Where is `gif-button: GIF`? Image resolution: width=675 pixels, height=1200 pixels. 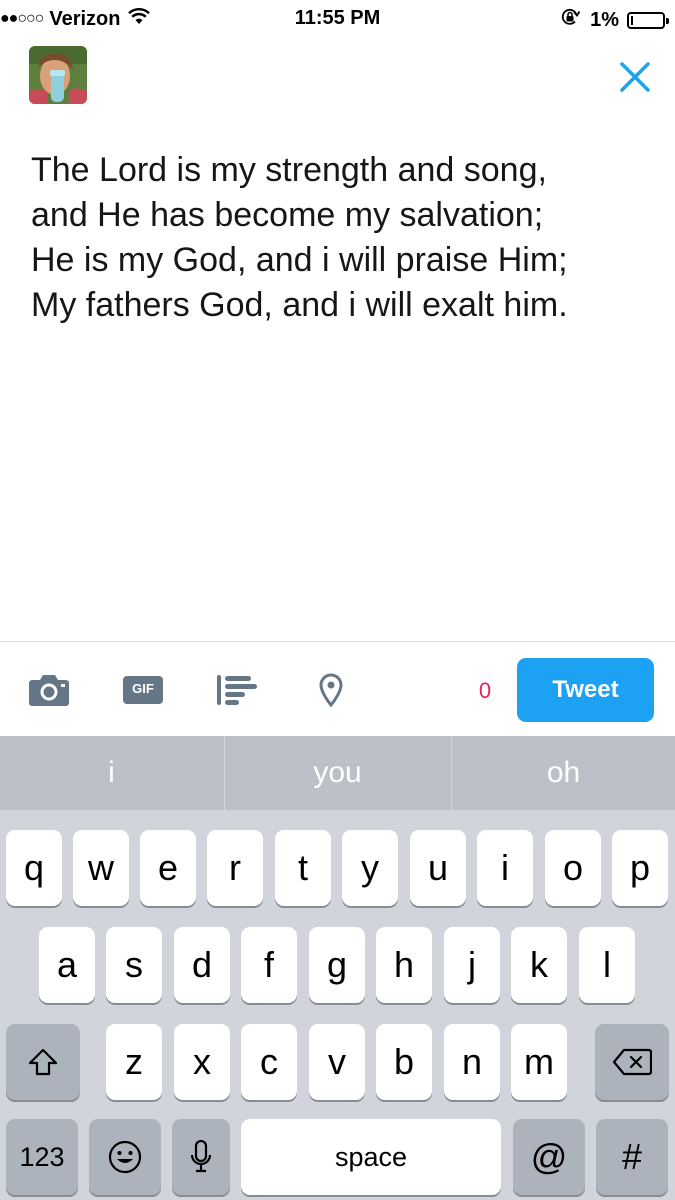
gif-button: GIF is located at coordinates (143, 690).